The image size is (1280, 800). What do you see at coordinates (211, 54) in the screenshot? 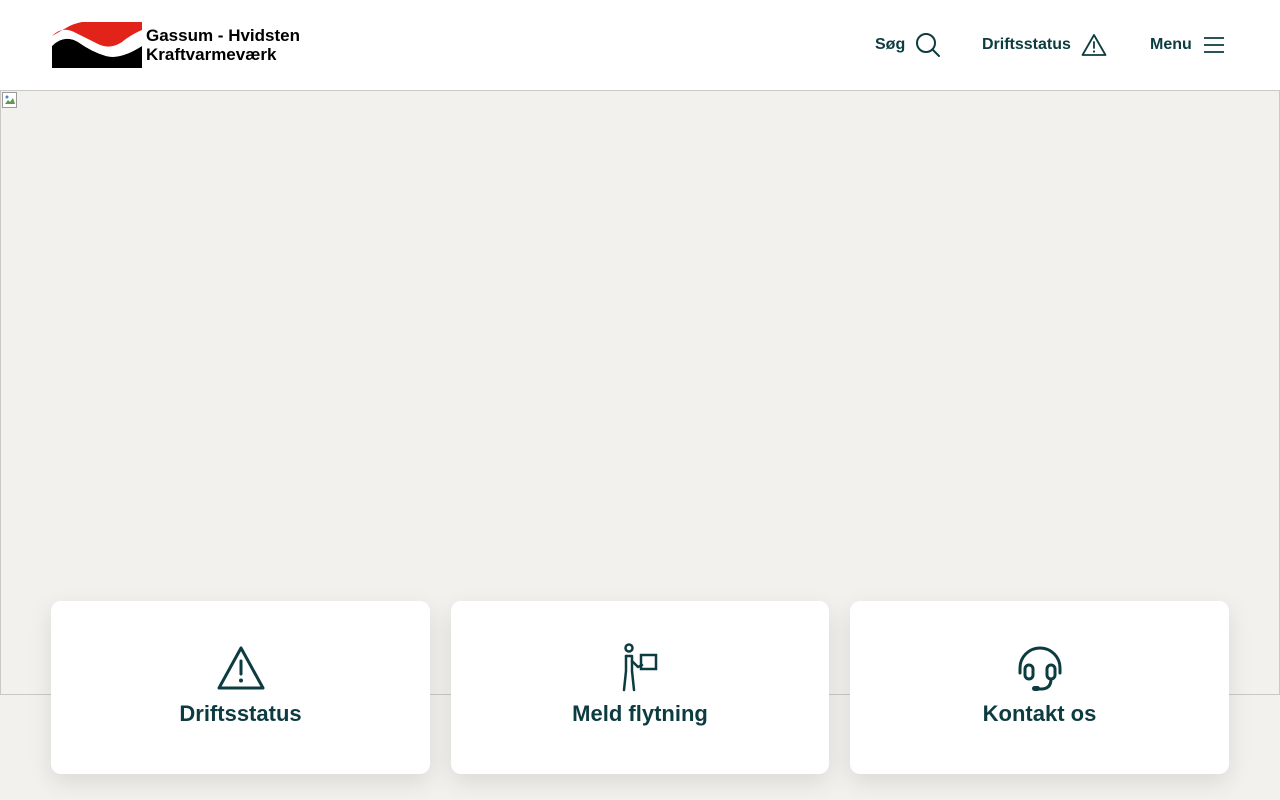
I see `logo-line-2: Kraftvarmeværk` at bounding box center [211, 54].